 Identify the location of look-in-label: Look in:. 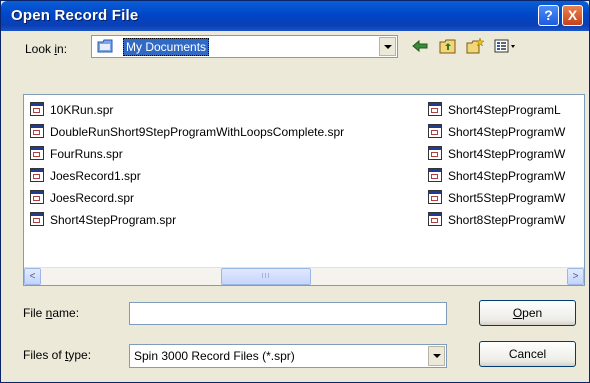
(46, 49).